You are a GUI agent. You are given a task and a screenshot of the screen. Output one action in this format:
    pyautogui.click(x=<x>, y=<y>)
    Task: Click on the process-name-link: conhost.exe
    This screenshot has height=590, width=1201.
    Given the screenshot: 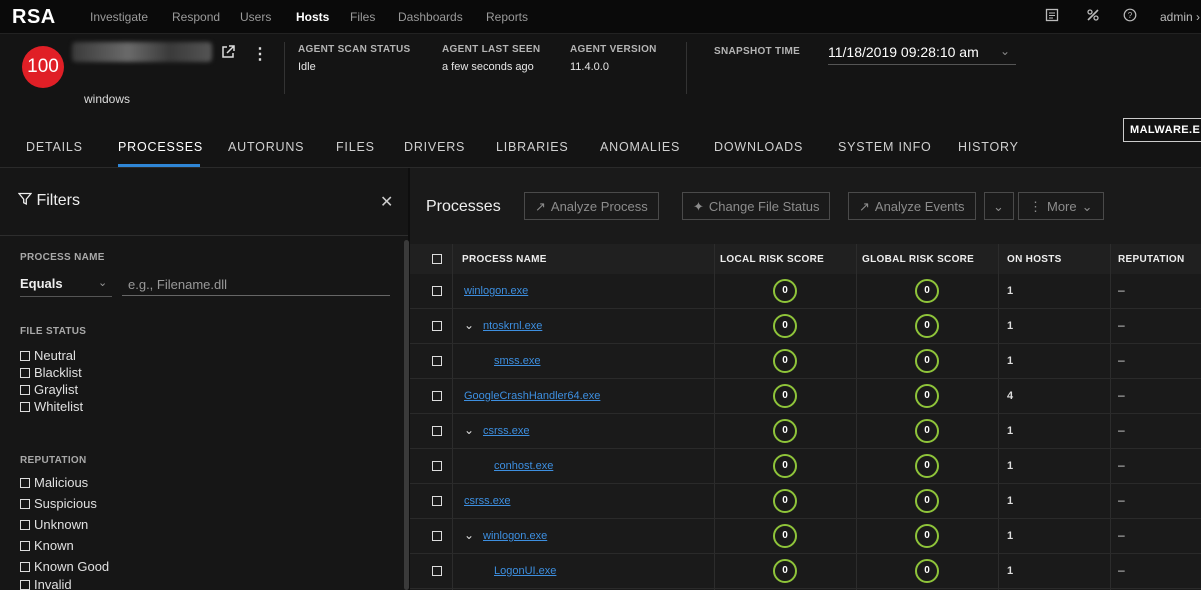 What is the action you would take?
    pyautogui.click(x=523, y=466)
    